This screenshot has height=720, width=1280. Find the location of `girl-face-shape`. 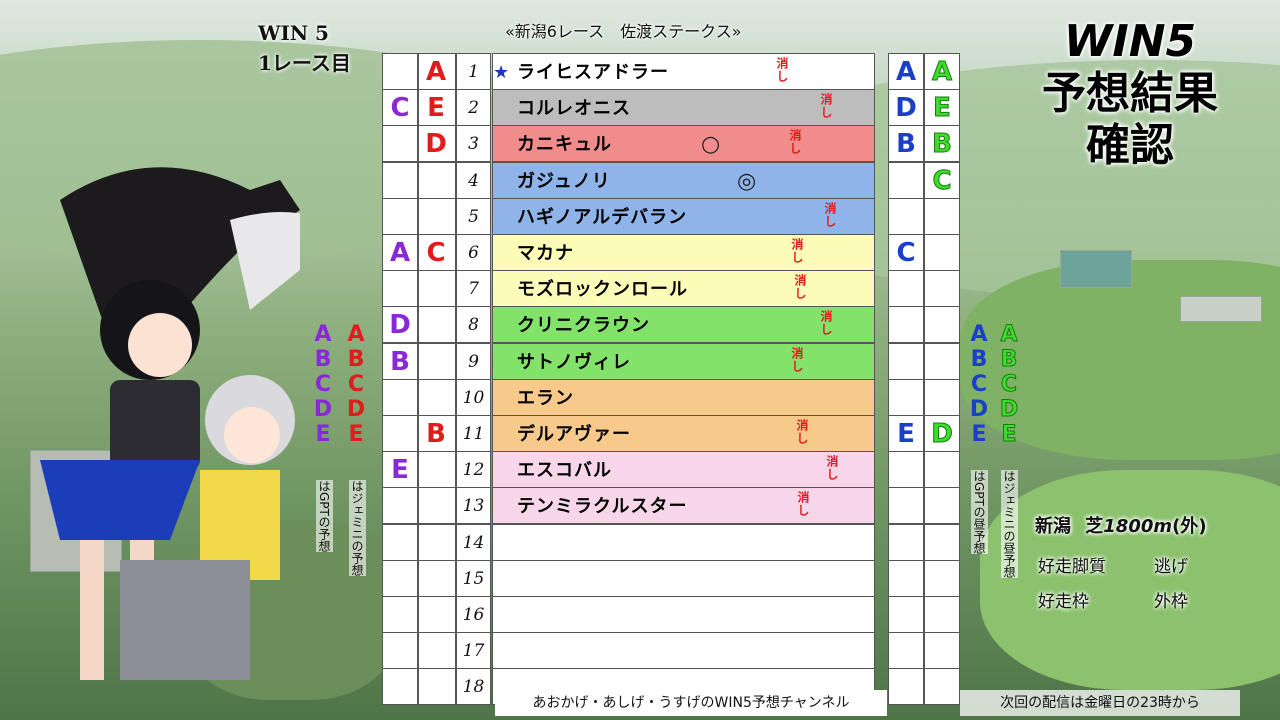

girl-face-shape is located at coordinates (160, 345).